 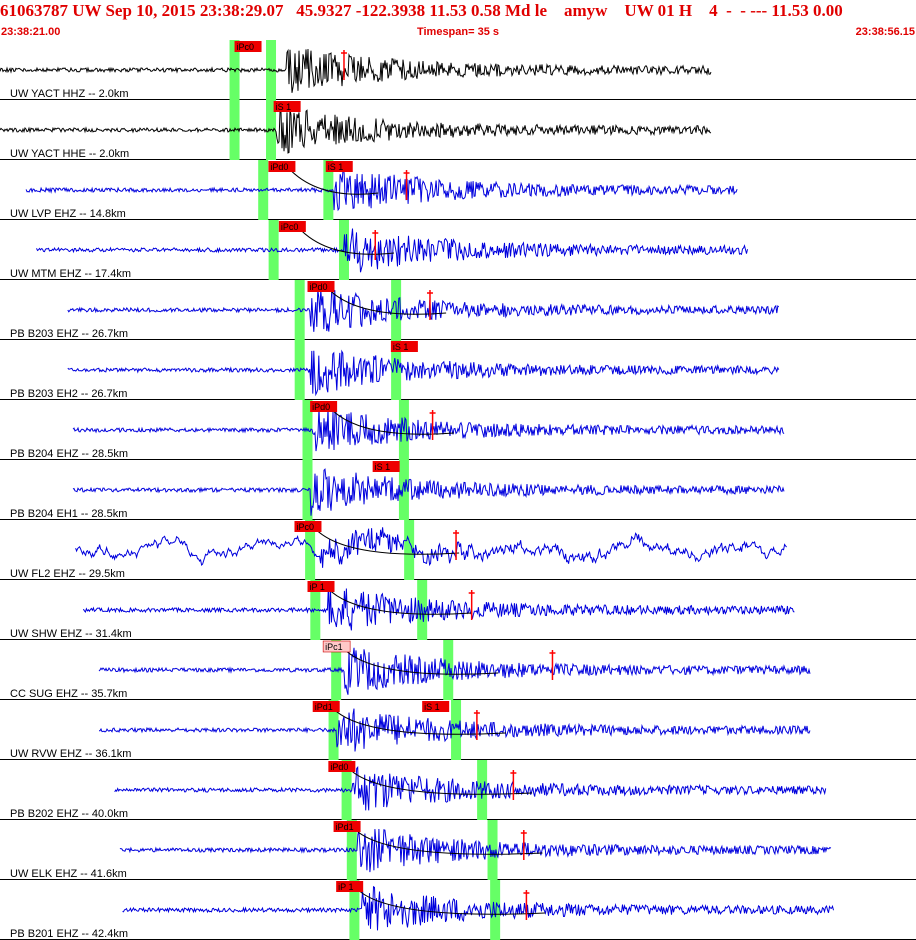 I want to click on trace-row: iPc0 UW FL2 EHZ -- 29.5km, so click(x=458, y=550).